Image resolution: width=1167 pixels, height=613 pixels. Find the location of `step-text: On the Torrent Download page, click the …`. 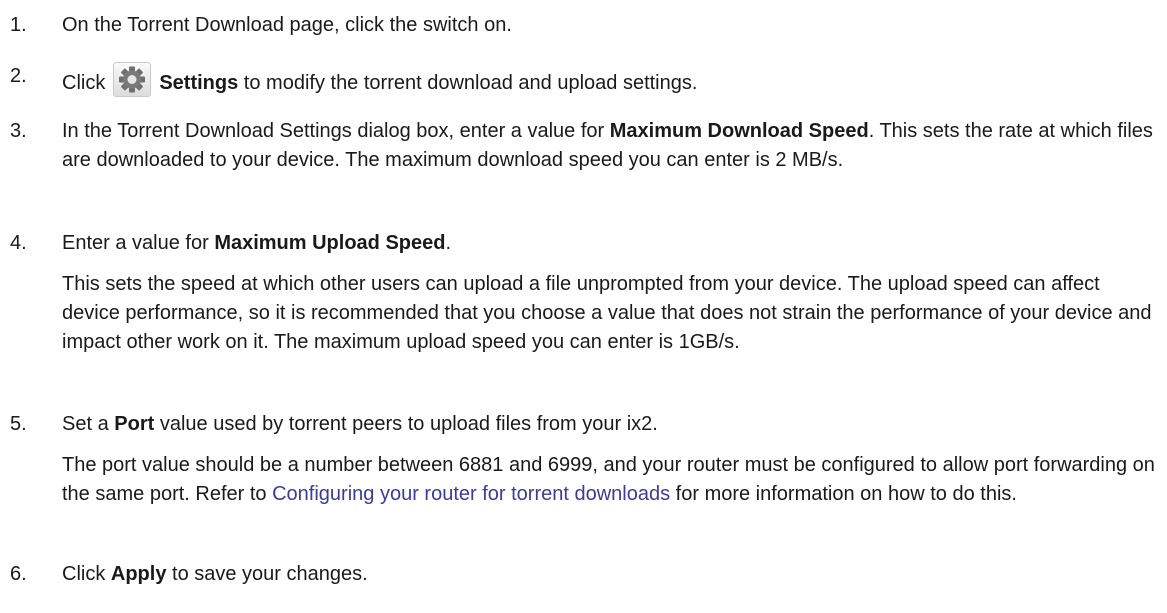

step-text: On the Torrent Download page, click the … is located at coordinates (287, 25).